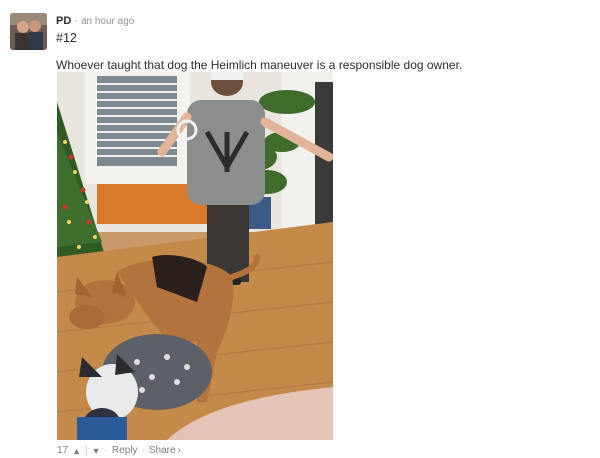 The height and width of the screenshot is (458, 600). Describe the element at coordinates (107, 21) in the screenshot. I see `timestamp: an hour ago` at that location.